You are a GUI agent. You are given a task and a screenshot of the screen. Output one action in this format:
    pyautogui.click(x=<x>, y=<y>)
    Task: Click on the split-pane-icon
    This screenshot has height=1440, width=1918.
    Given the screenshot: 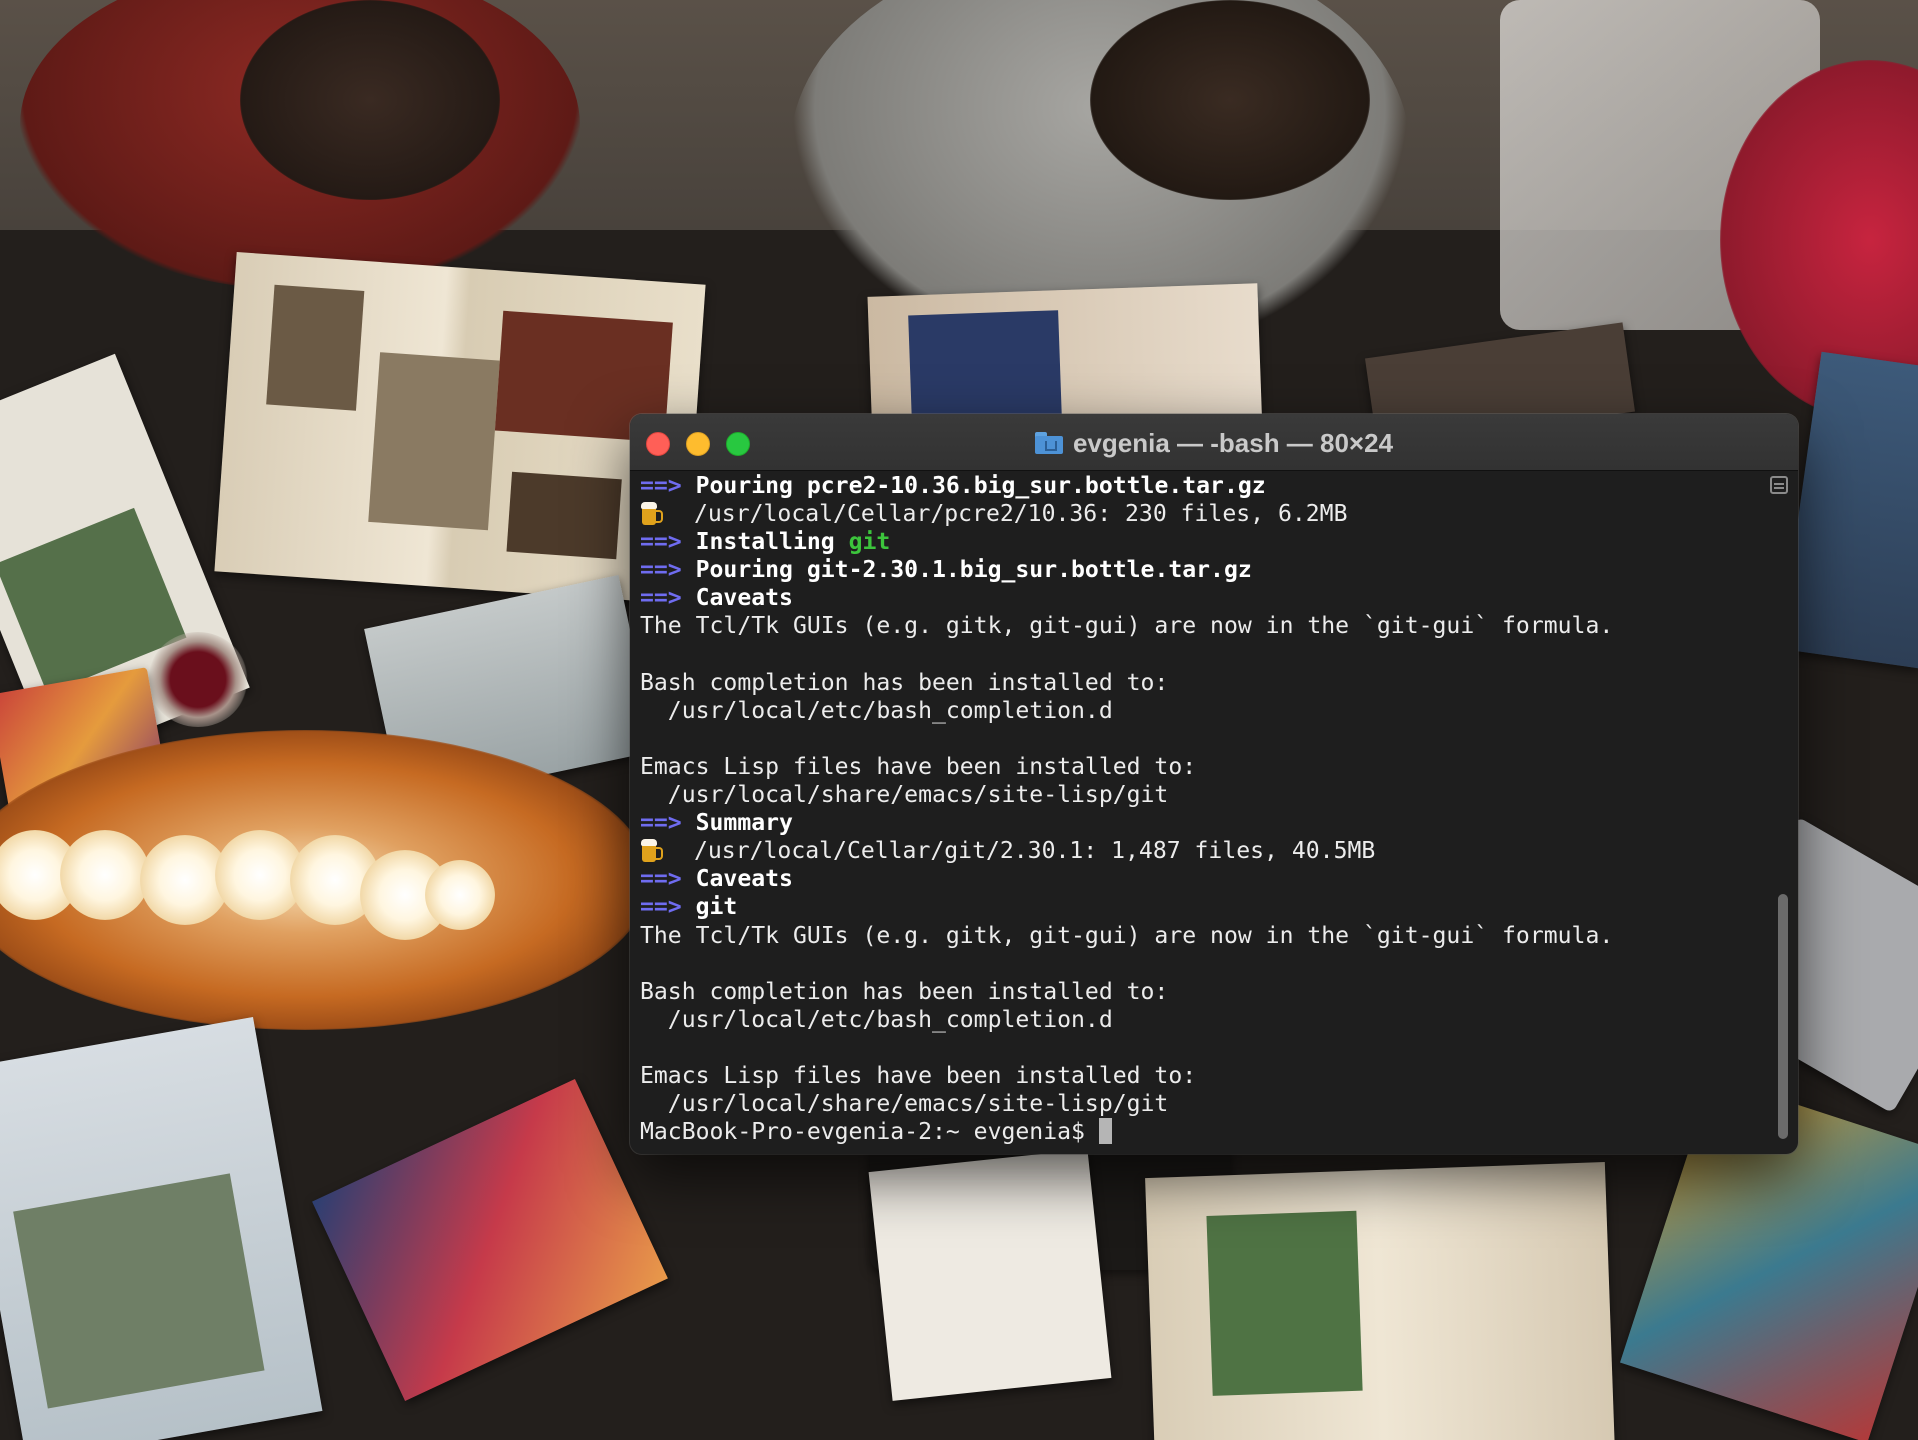 What is the action you would take?
    pyautogui.click(x=1779, y=485)
    